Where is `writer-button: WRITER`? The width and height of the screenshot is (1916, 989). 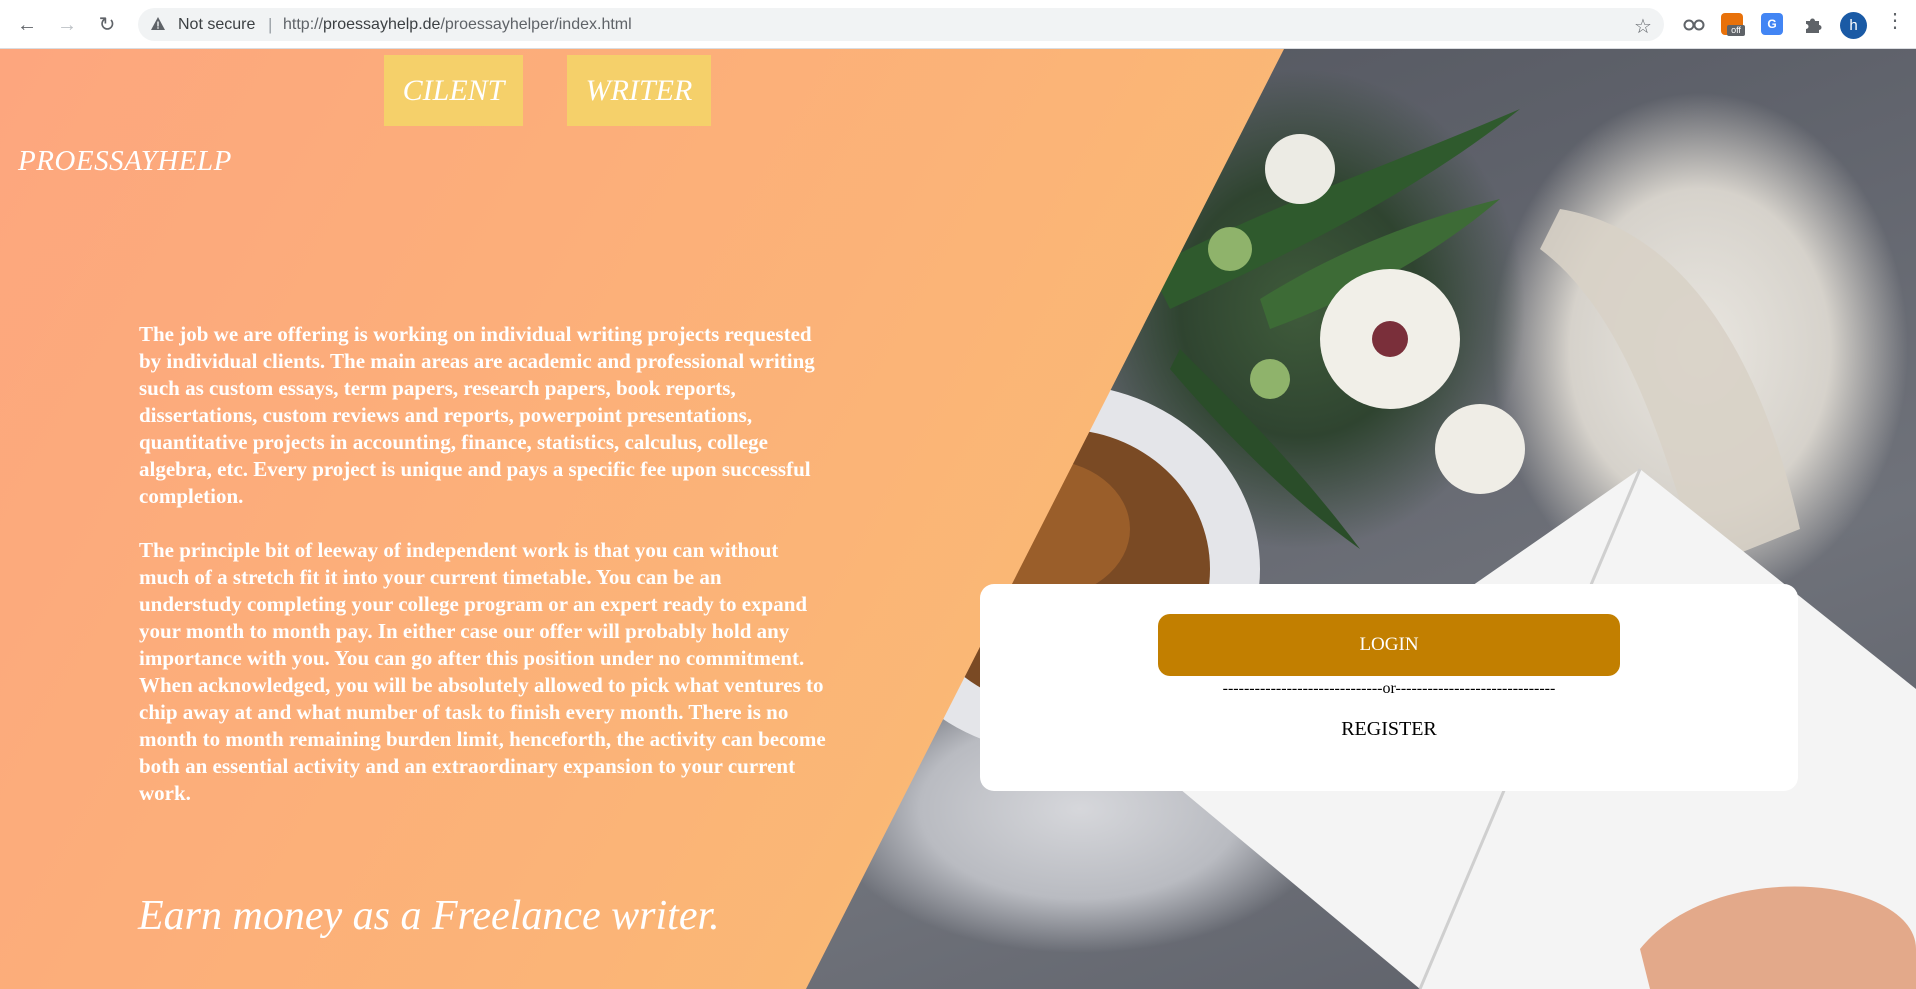 writer-button: WRITER is located at coordinates (639, 90).